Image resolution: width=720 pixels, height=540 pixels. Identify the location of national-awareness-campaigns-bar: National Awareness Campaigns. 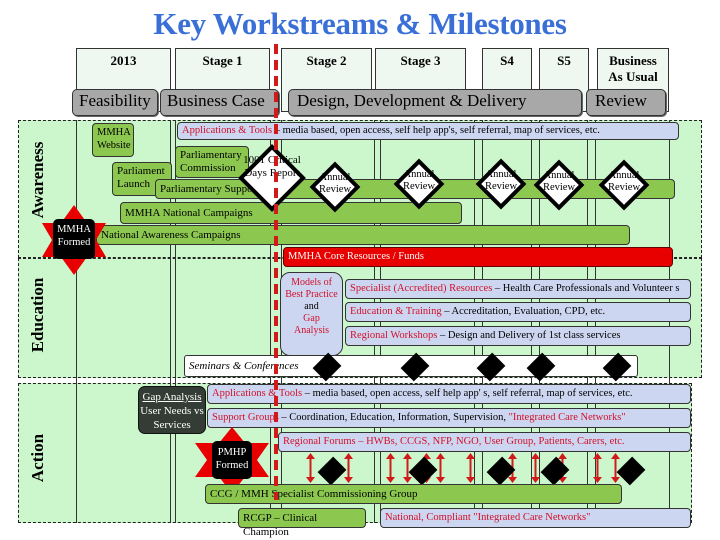
(363, 235).